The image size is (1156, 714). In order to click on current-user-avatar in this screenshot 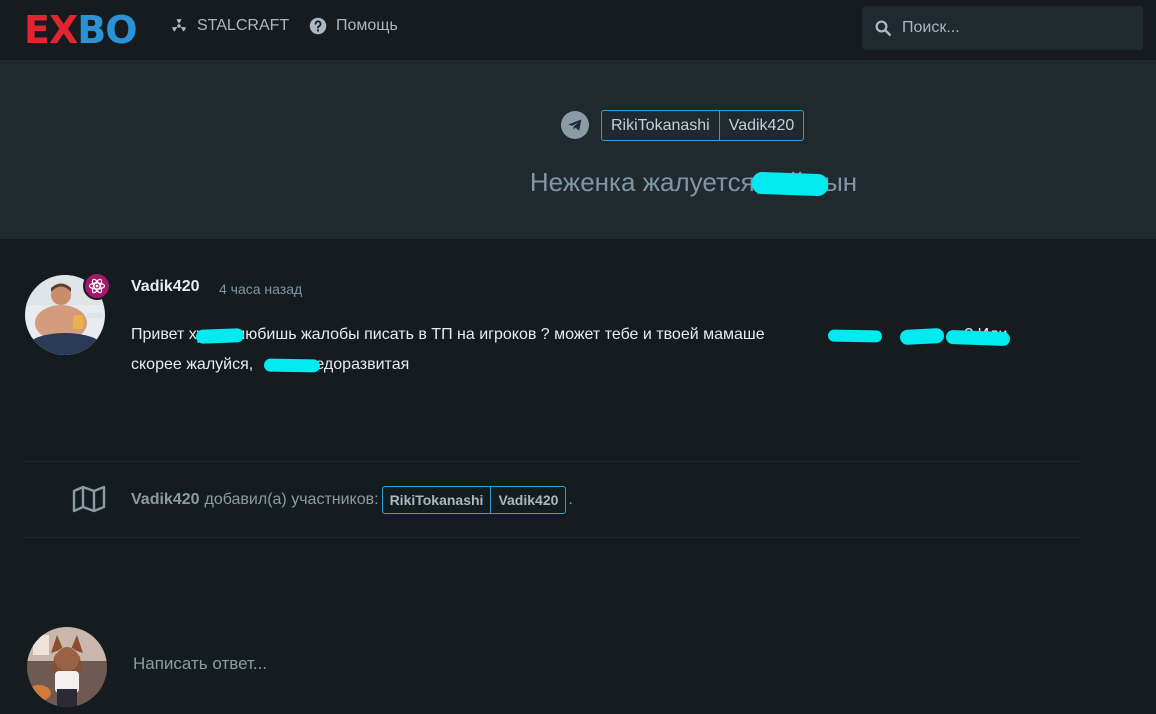, I will do `click(67, 667)`.